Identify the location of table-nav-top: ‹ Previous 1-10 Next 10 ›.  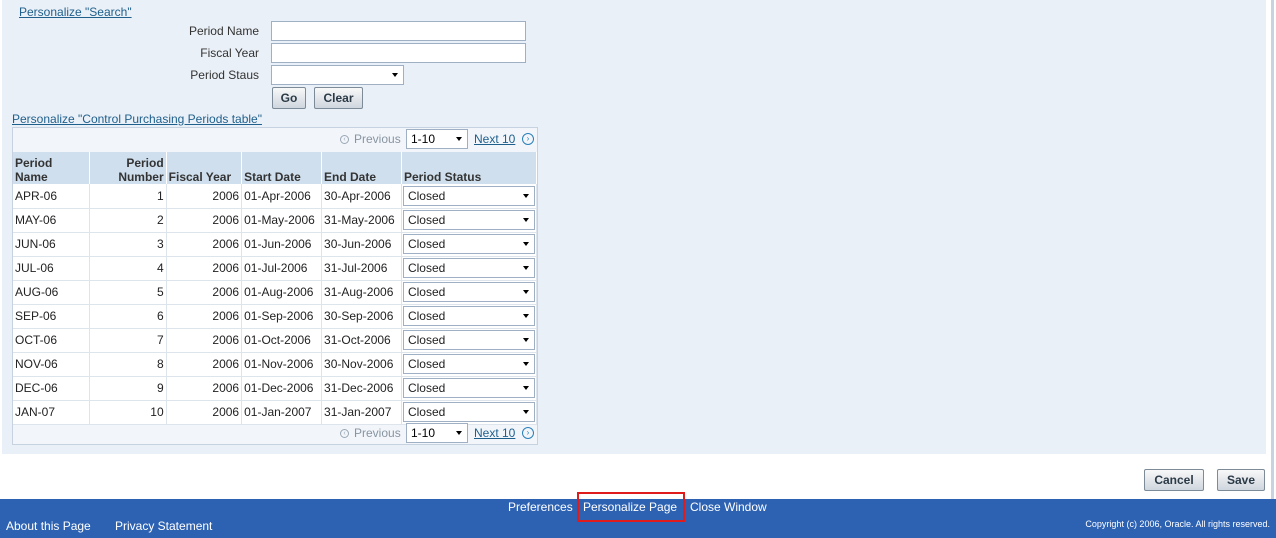
(275, 140).